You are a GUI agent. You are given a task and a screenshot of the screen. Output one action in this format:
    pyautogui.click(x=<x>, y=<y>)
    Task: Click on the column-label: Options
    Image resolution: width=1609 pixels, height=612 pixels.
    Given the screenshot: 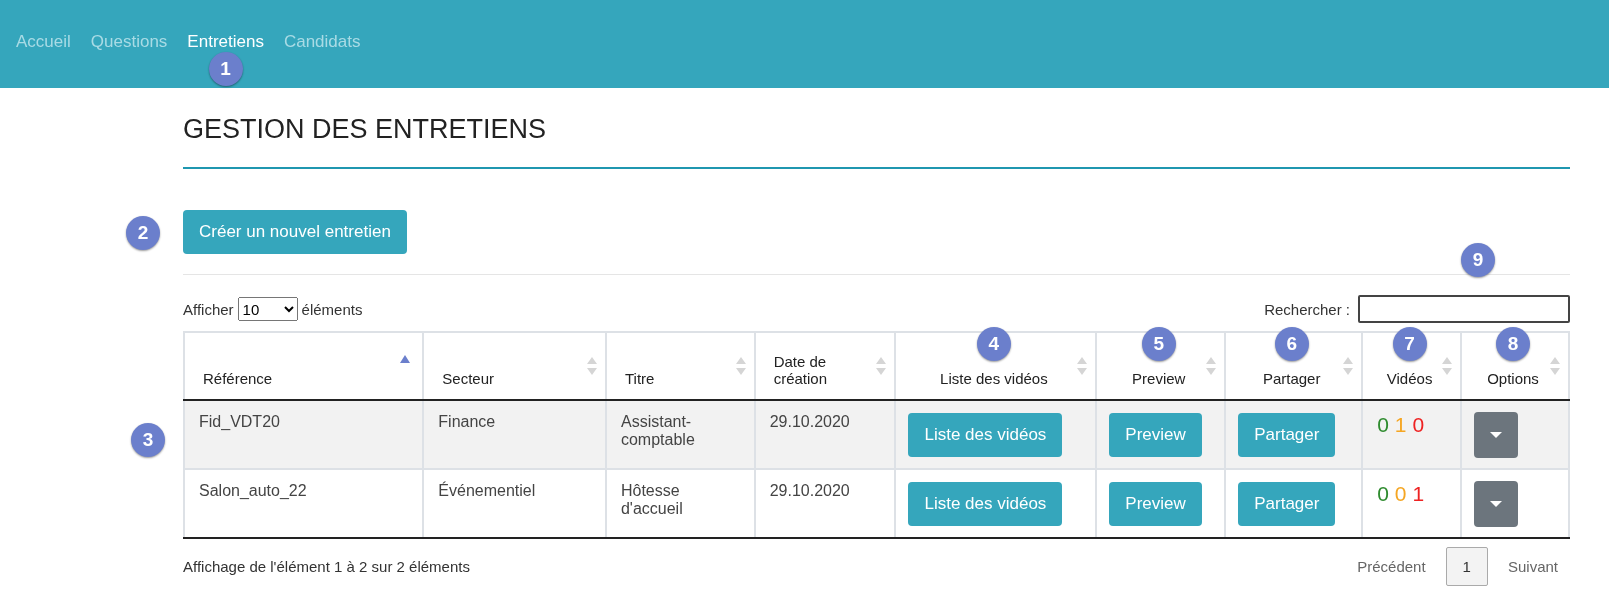 What is the action you would take?
    pyautogui.click(x=1513, y=378)
    